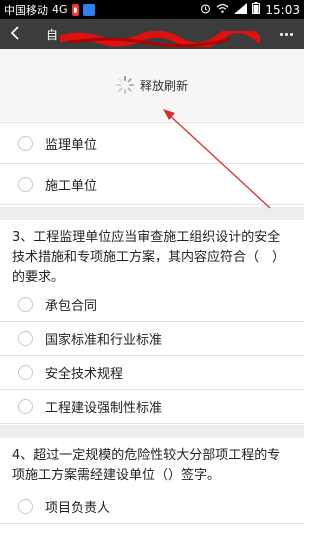 This screenshot has width=320, height=535. Describe the element at coordinates (89, 9) in the screenshot. I see `cloud-app-icon` at that location.